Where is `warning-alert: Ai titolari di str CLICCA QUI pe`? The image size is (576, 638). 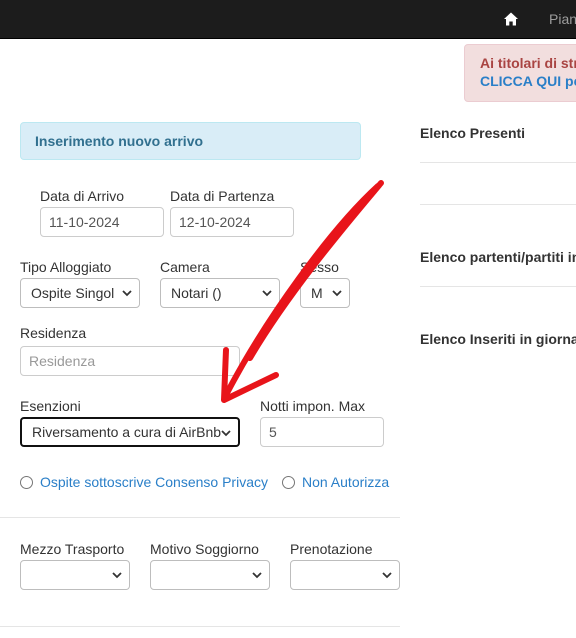
warning-alert: Ai titolari di str CLICCA QUI pe is located at coordinates (520, 73).